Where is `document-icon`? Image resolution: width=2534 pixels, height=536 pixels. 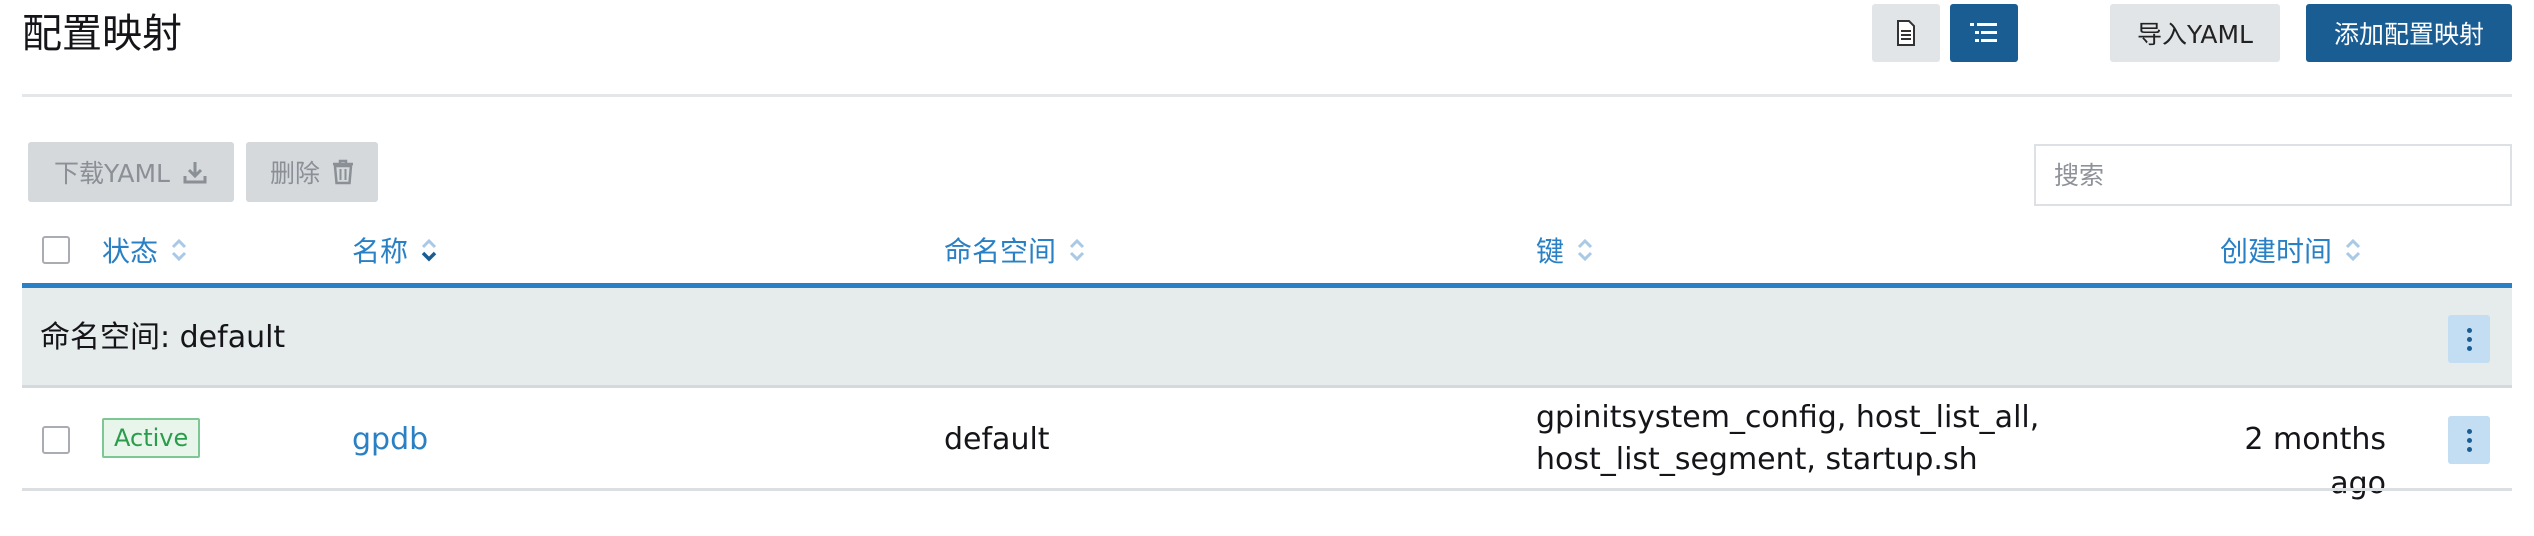 document-icon is located at coordinates (1906, 33).